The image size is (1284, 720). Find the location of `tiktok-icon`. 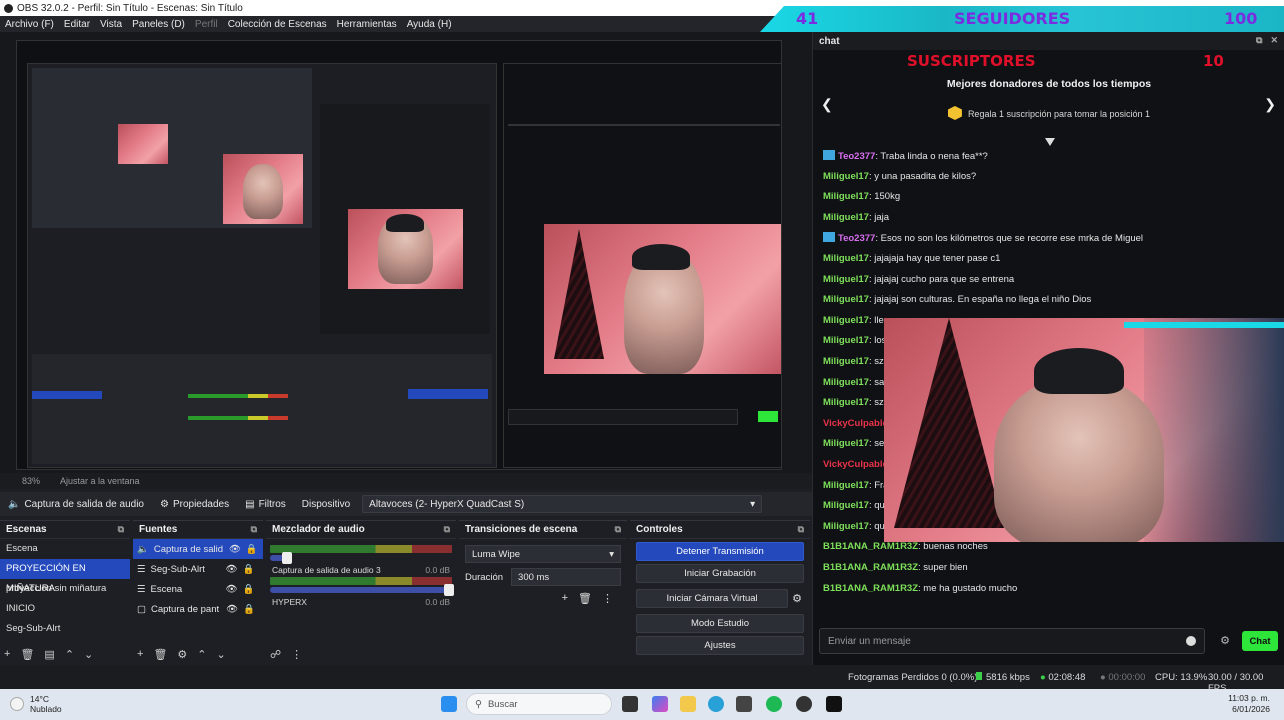

tiktok-icon is located at coordinates (834, 704).